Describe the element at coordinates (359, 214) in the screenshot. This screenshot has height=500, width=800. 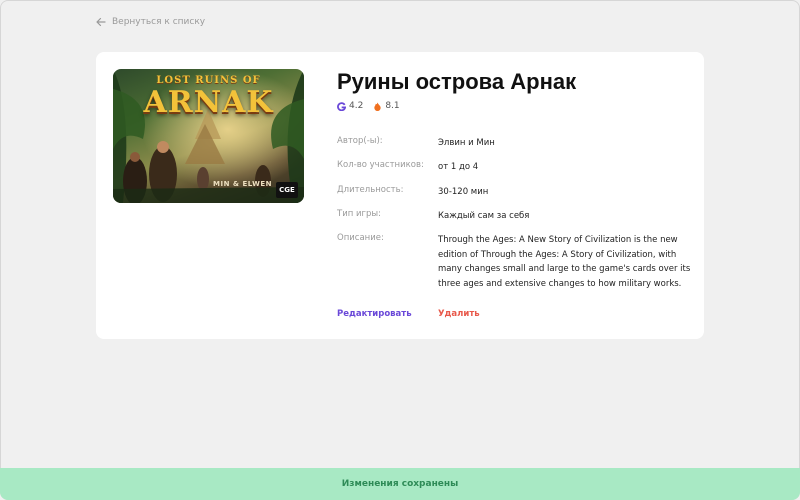
I see `info-label: Тип игры:` at that location.